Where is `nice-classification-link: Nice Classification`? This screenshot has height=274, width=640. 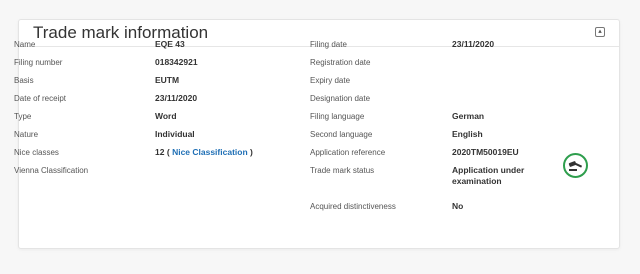 nice-classification-link: Nice Classification is located at coordinates (210, 152).